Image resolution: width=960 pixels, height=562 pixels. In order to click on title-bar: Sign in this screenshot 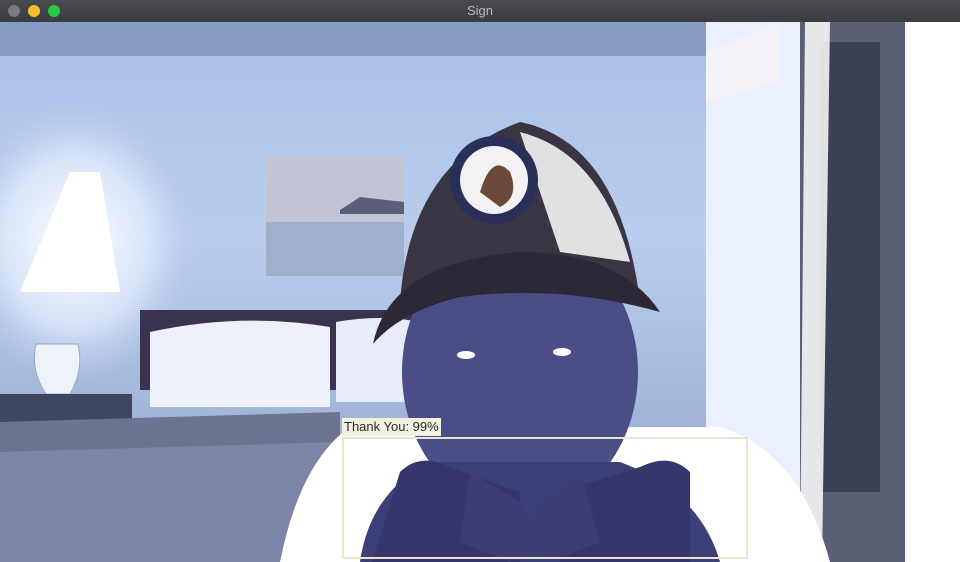, I will do `click(480, 11)`.